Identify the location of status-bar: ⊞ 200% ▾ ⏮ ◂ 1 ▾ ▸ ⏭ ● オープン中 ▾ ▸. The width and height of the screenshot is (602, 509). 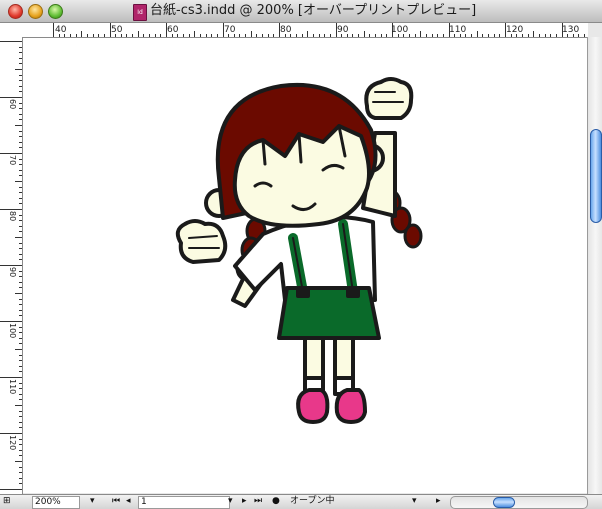
(301, 501).